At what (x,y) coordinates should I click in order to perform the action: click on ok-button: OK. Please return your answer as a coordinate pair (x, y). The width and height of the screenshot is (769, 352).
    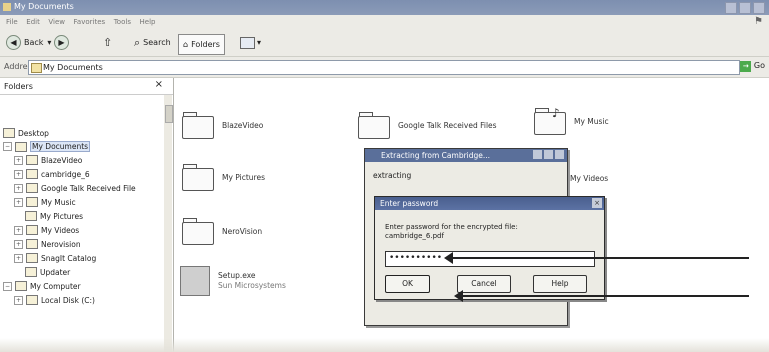
    Looking at the image, I should click on (407, 284).